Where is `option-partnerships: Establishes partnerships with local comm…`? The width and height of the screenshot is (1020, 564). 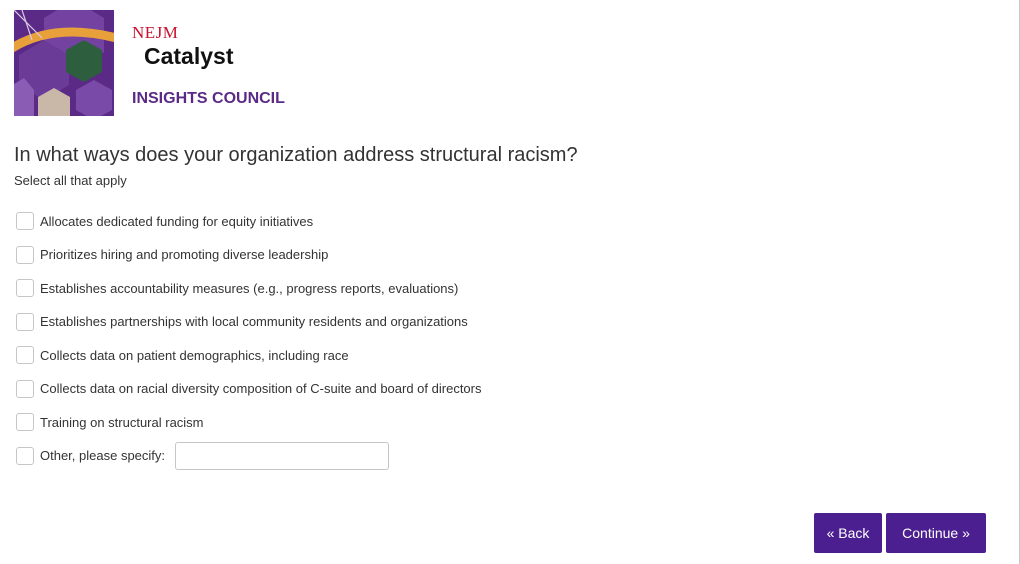
option-partnerships: Establishes partnerships with local comm… is located at coordinates (416, 322).